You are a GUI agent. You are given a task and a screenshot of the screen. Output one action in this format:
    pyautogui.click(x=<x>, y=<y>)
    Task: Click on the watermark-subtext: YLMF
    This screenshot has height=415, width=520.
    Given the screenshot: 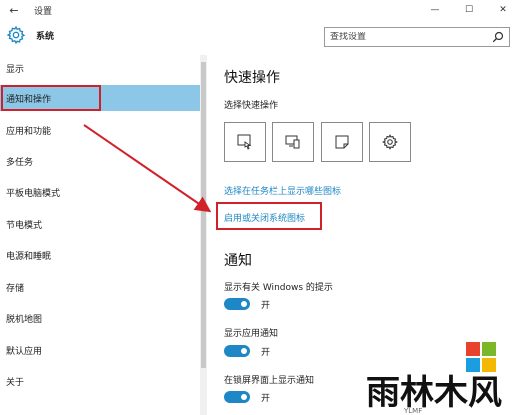 What is the action you would take?
    pyautogui.click(x=412, y=411)
    